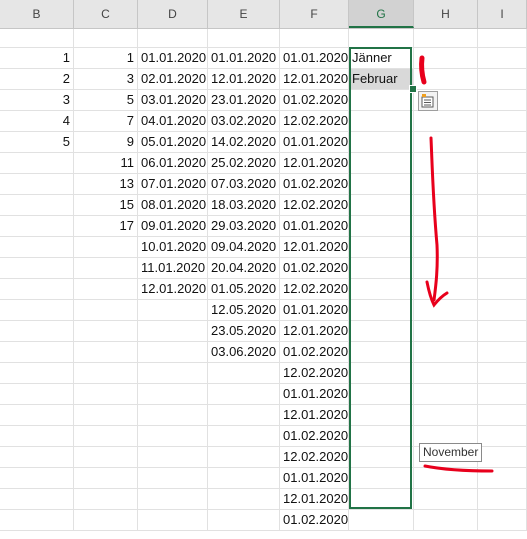 The width and height of the screenshot is (527, 539). Describe the element at coordinates (456, 264) in the screenshot. I see `red-ink-annotations` at that location.